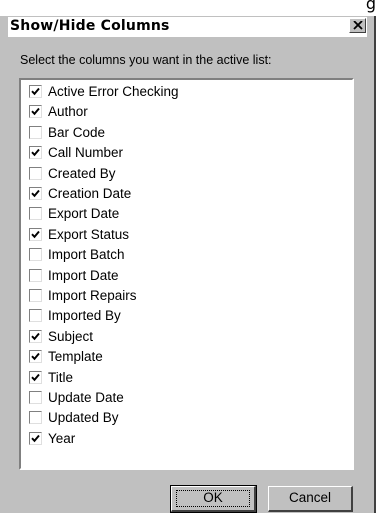 The image size is (380, 513). What do you see at coordinates (86, 397) in the screenshot?
I see `column-label: Update Date` at bounding box center [86, 397].